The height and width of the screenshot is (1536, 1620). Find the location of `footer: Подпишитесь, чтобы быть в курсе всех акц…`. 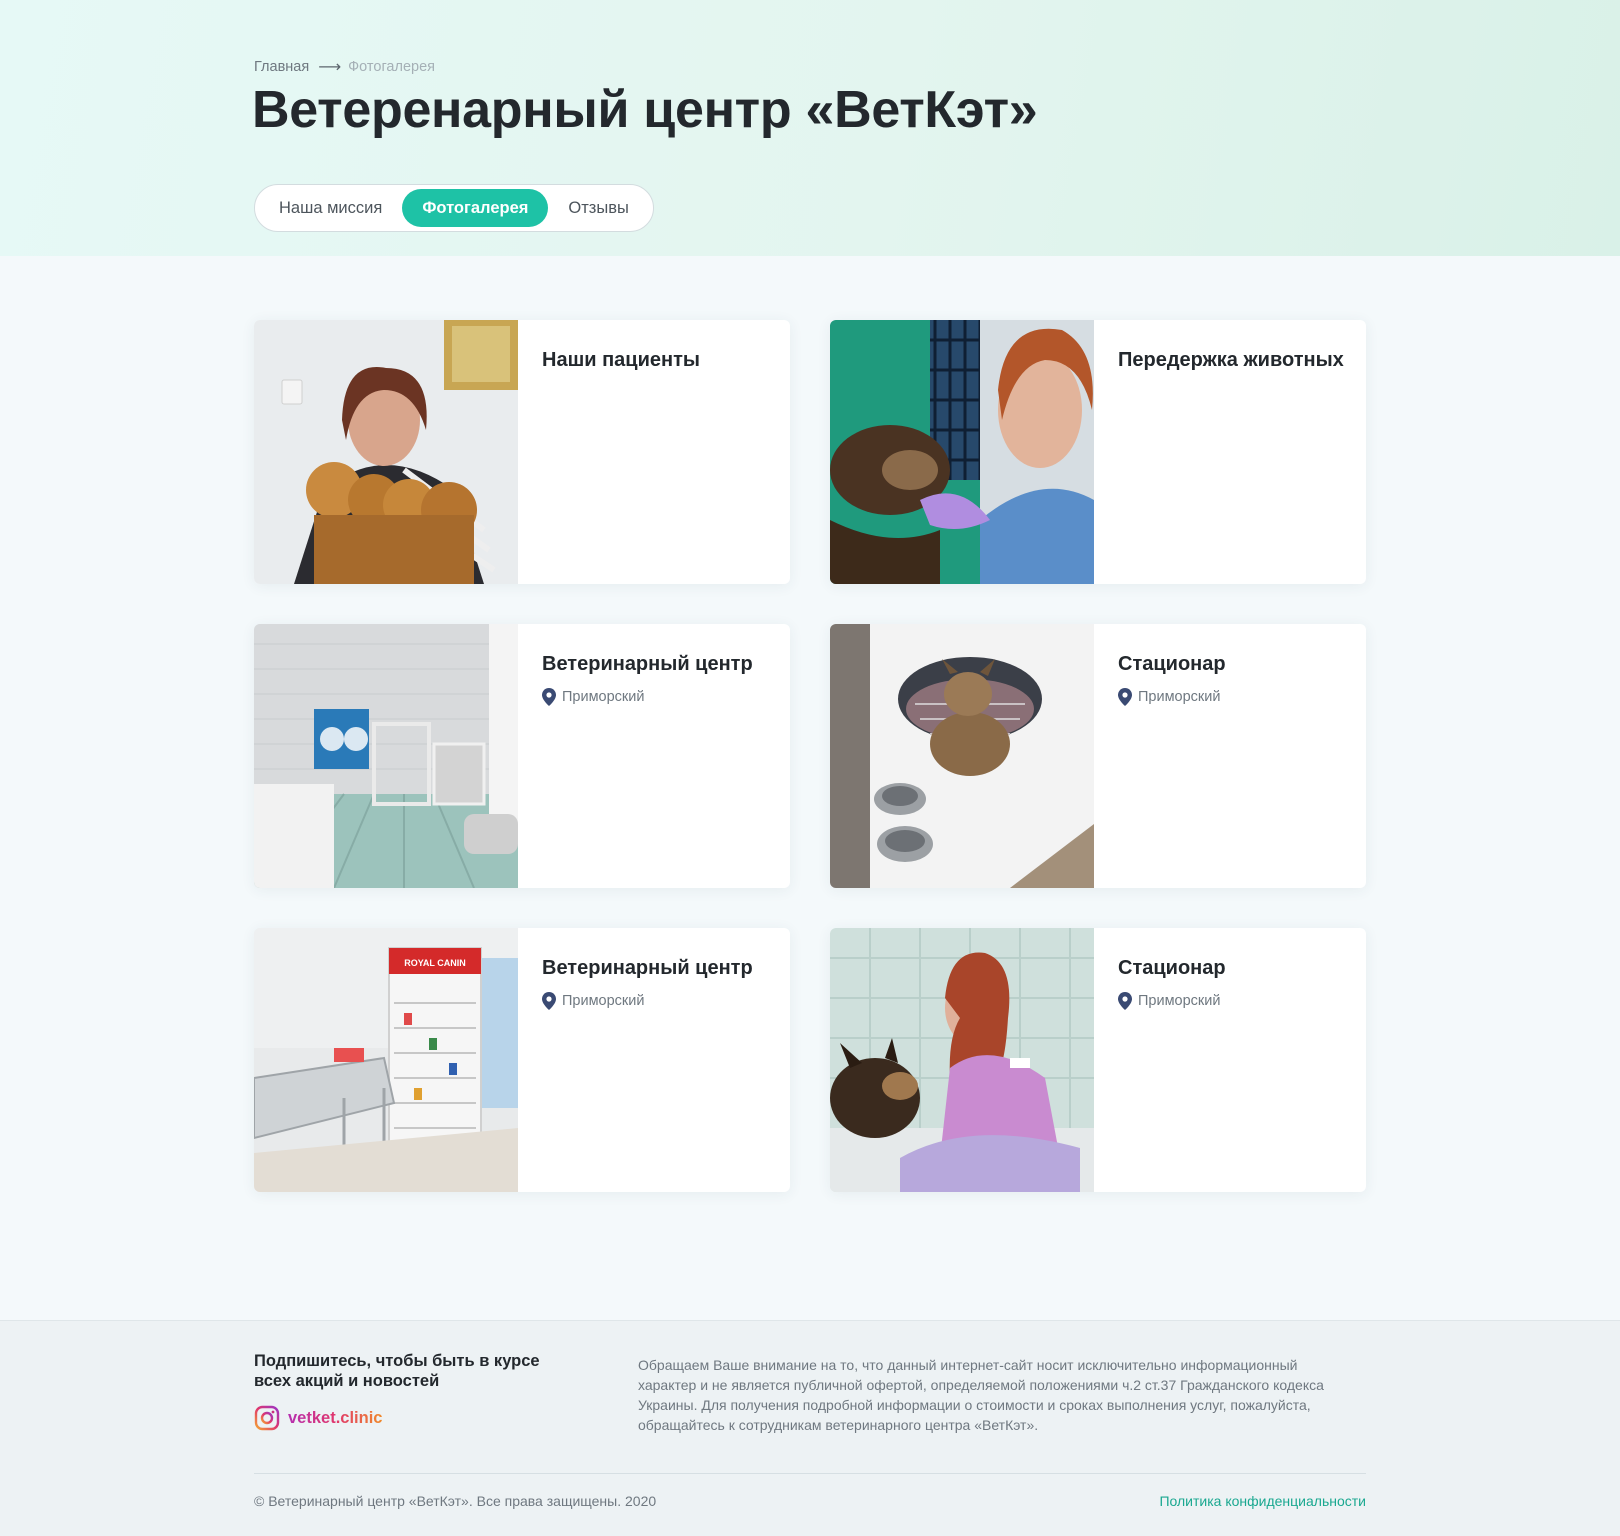

footer: Подпишитесь, чтобы быть в курсе всех акц… is located at coordinates (810, 1428).